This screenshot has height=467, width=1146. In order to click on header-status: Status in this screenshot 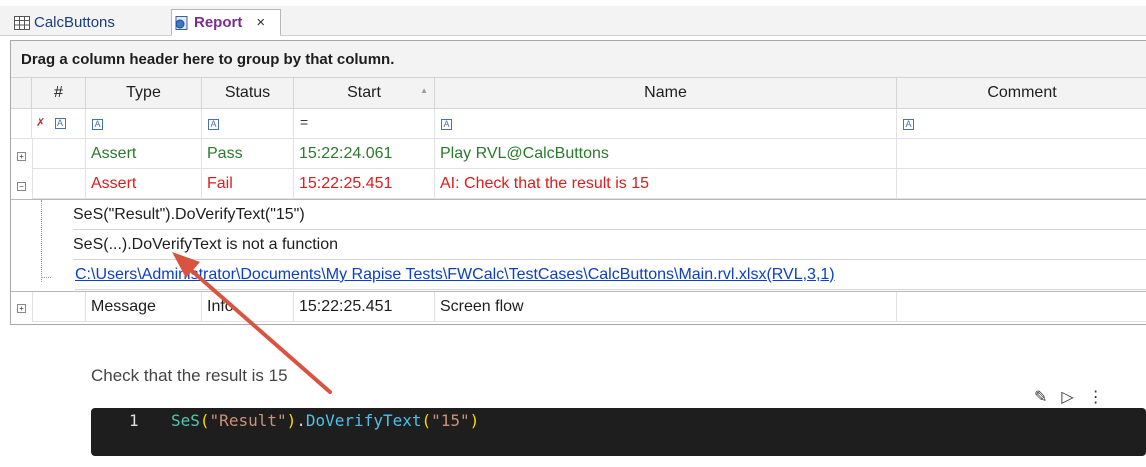, I will do `click(248, 93)`.